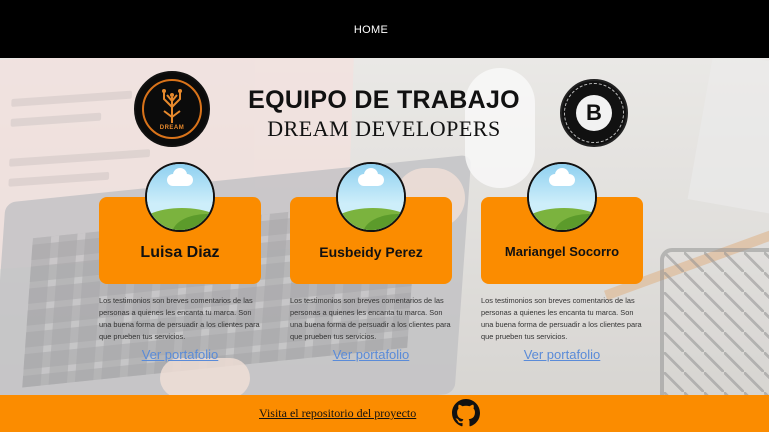 The width and height of the screenshot is (769, 432). Describe the element at coordinates (172, 128) in the screenshot. I see `logo-left-text: DREAM` at that location.